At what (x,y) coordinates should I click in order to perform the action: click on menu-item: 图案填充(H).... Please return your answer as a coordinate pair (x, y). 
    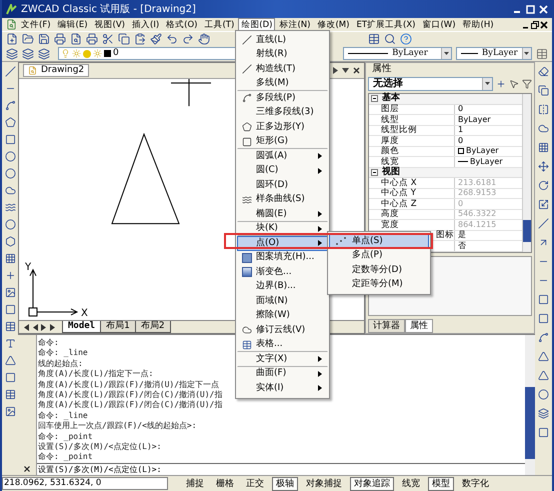
    Looking at the image, I should click on (282, 257).